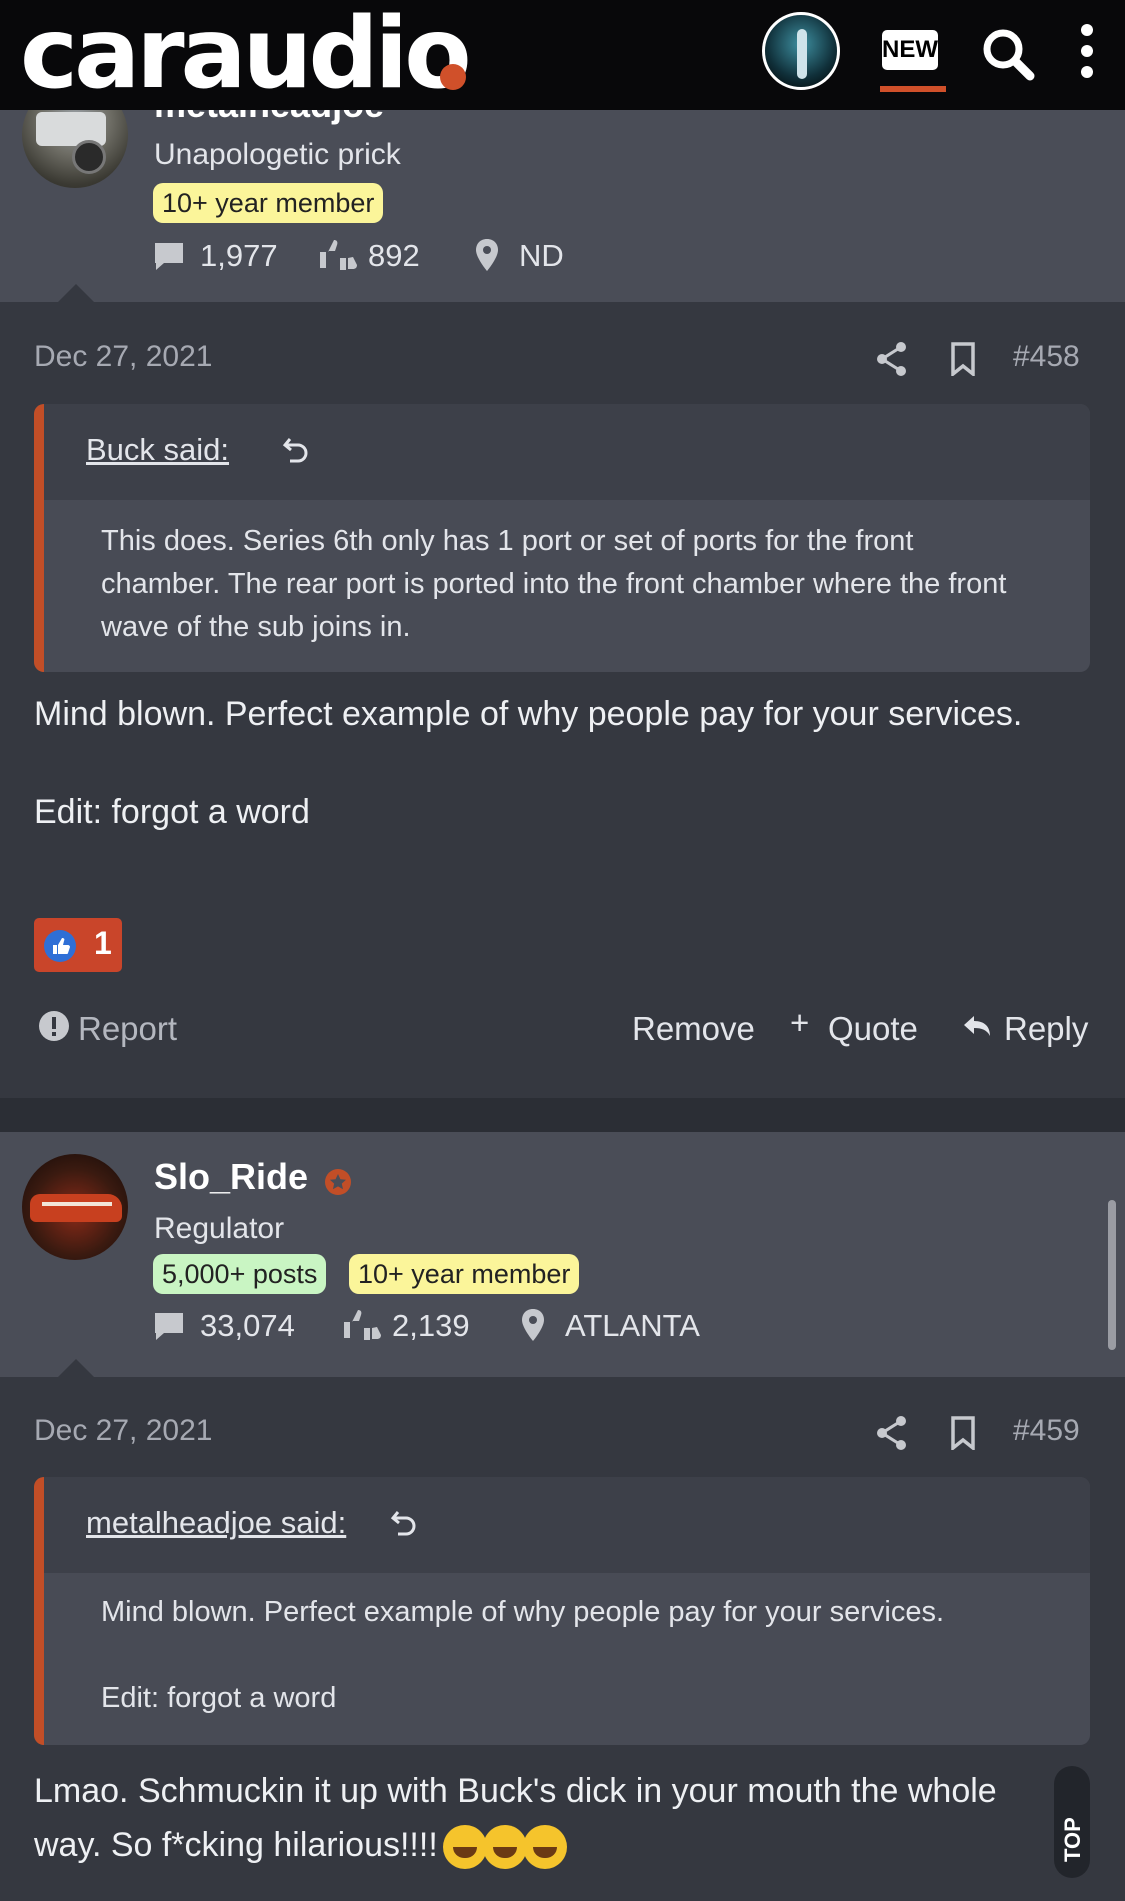 This screenshot has height=1901, width=1125. What do you see at coordinates (431, 1325) in the screenshot?
I see `reaction-count: 2,139` at bounding box center [431, 1325].